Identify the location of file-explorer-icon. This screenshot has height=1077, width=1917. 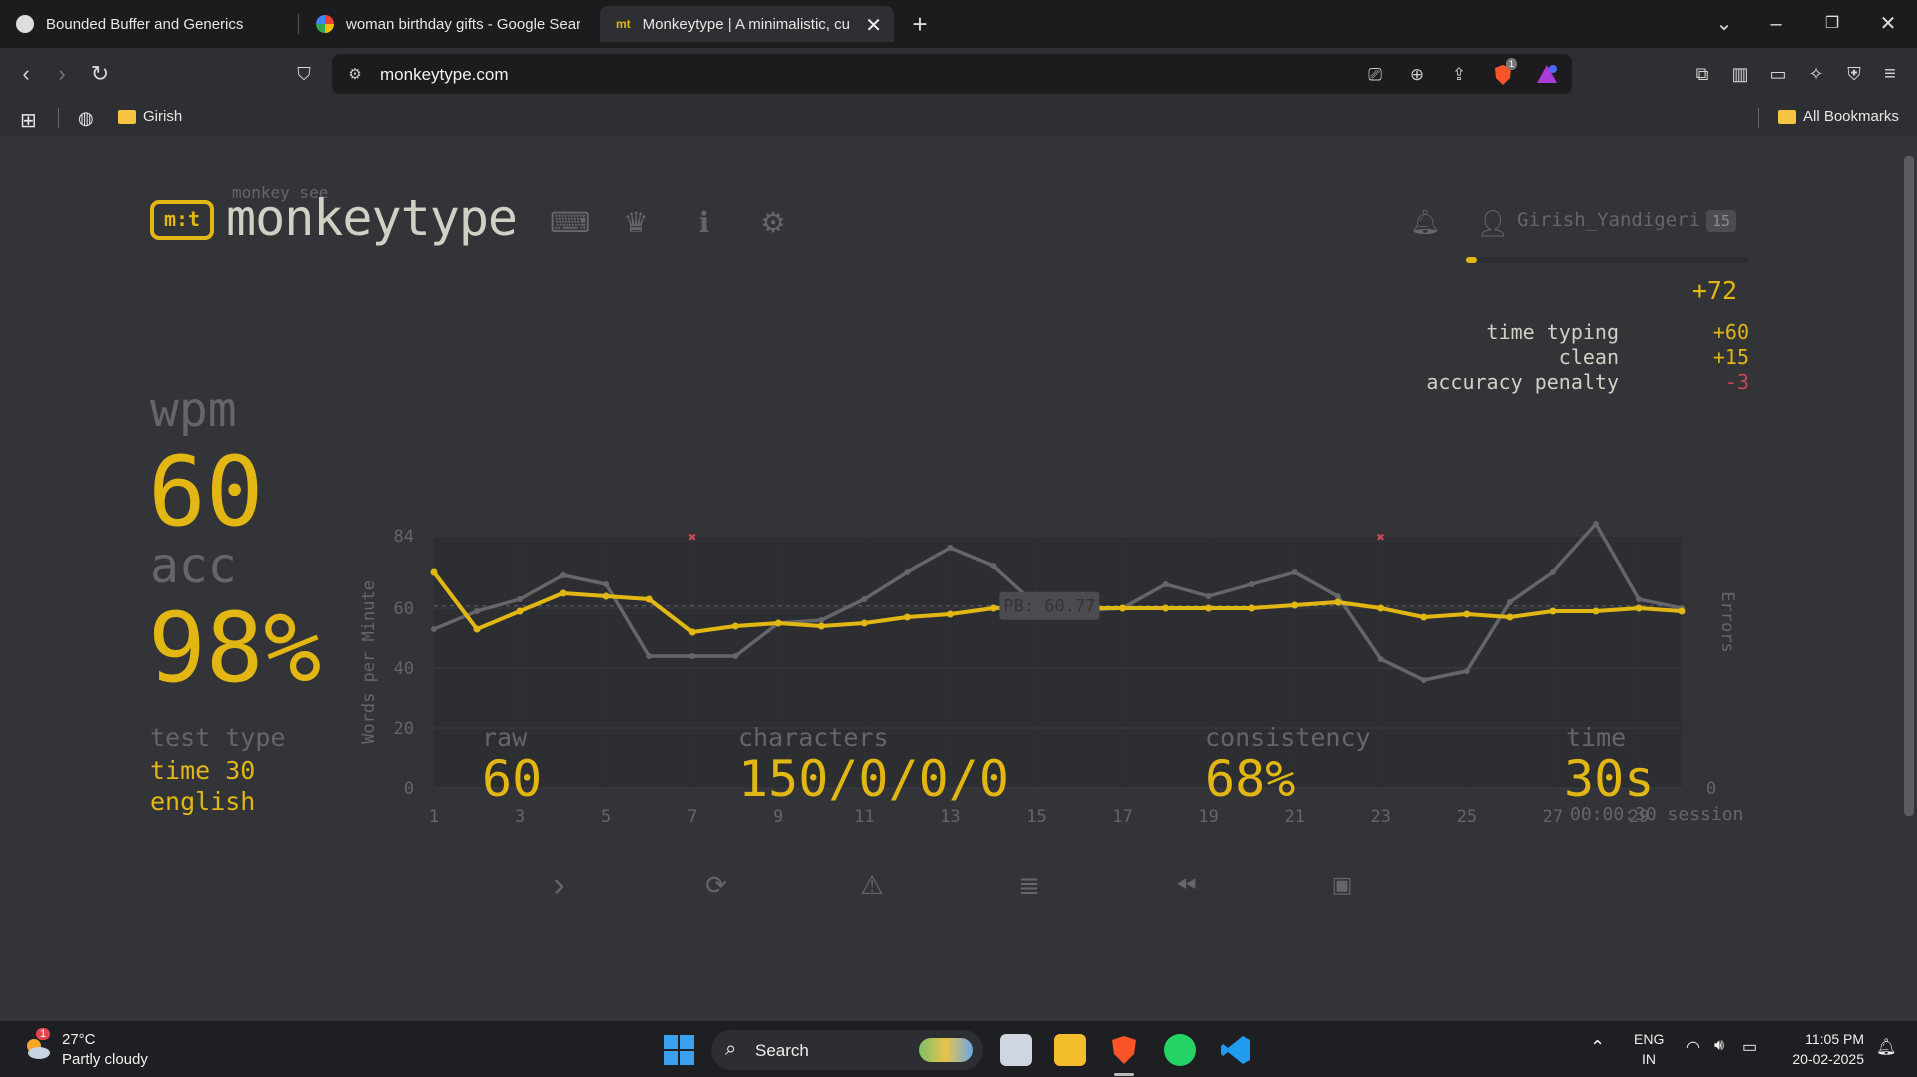
(1070, 1050).